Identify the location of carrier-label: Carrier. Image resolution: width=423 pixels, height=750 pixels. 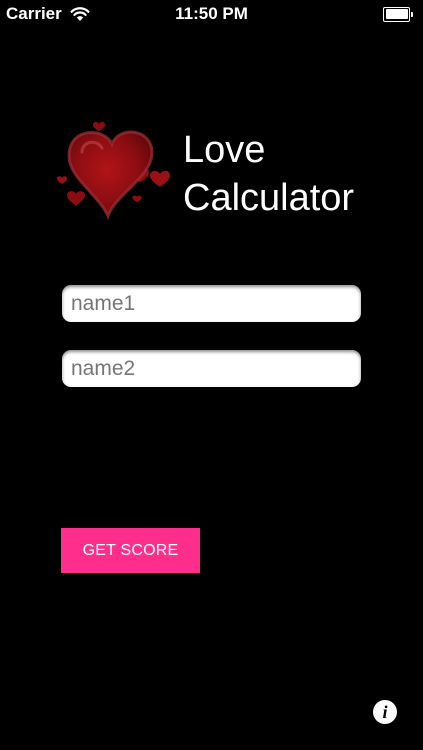
(34, 13).